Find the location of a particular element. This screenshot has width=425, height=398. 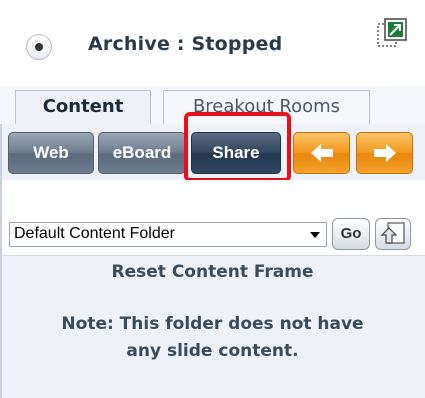

back-button is located at coordinates (321, 153).